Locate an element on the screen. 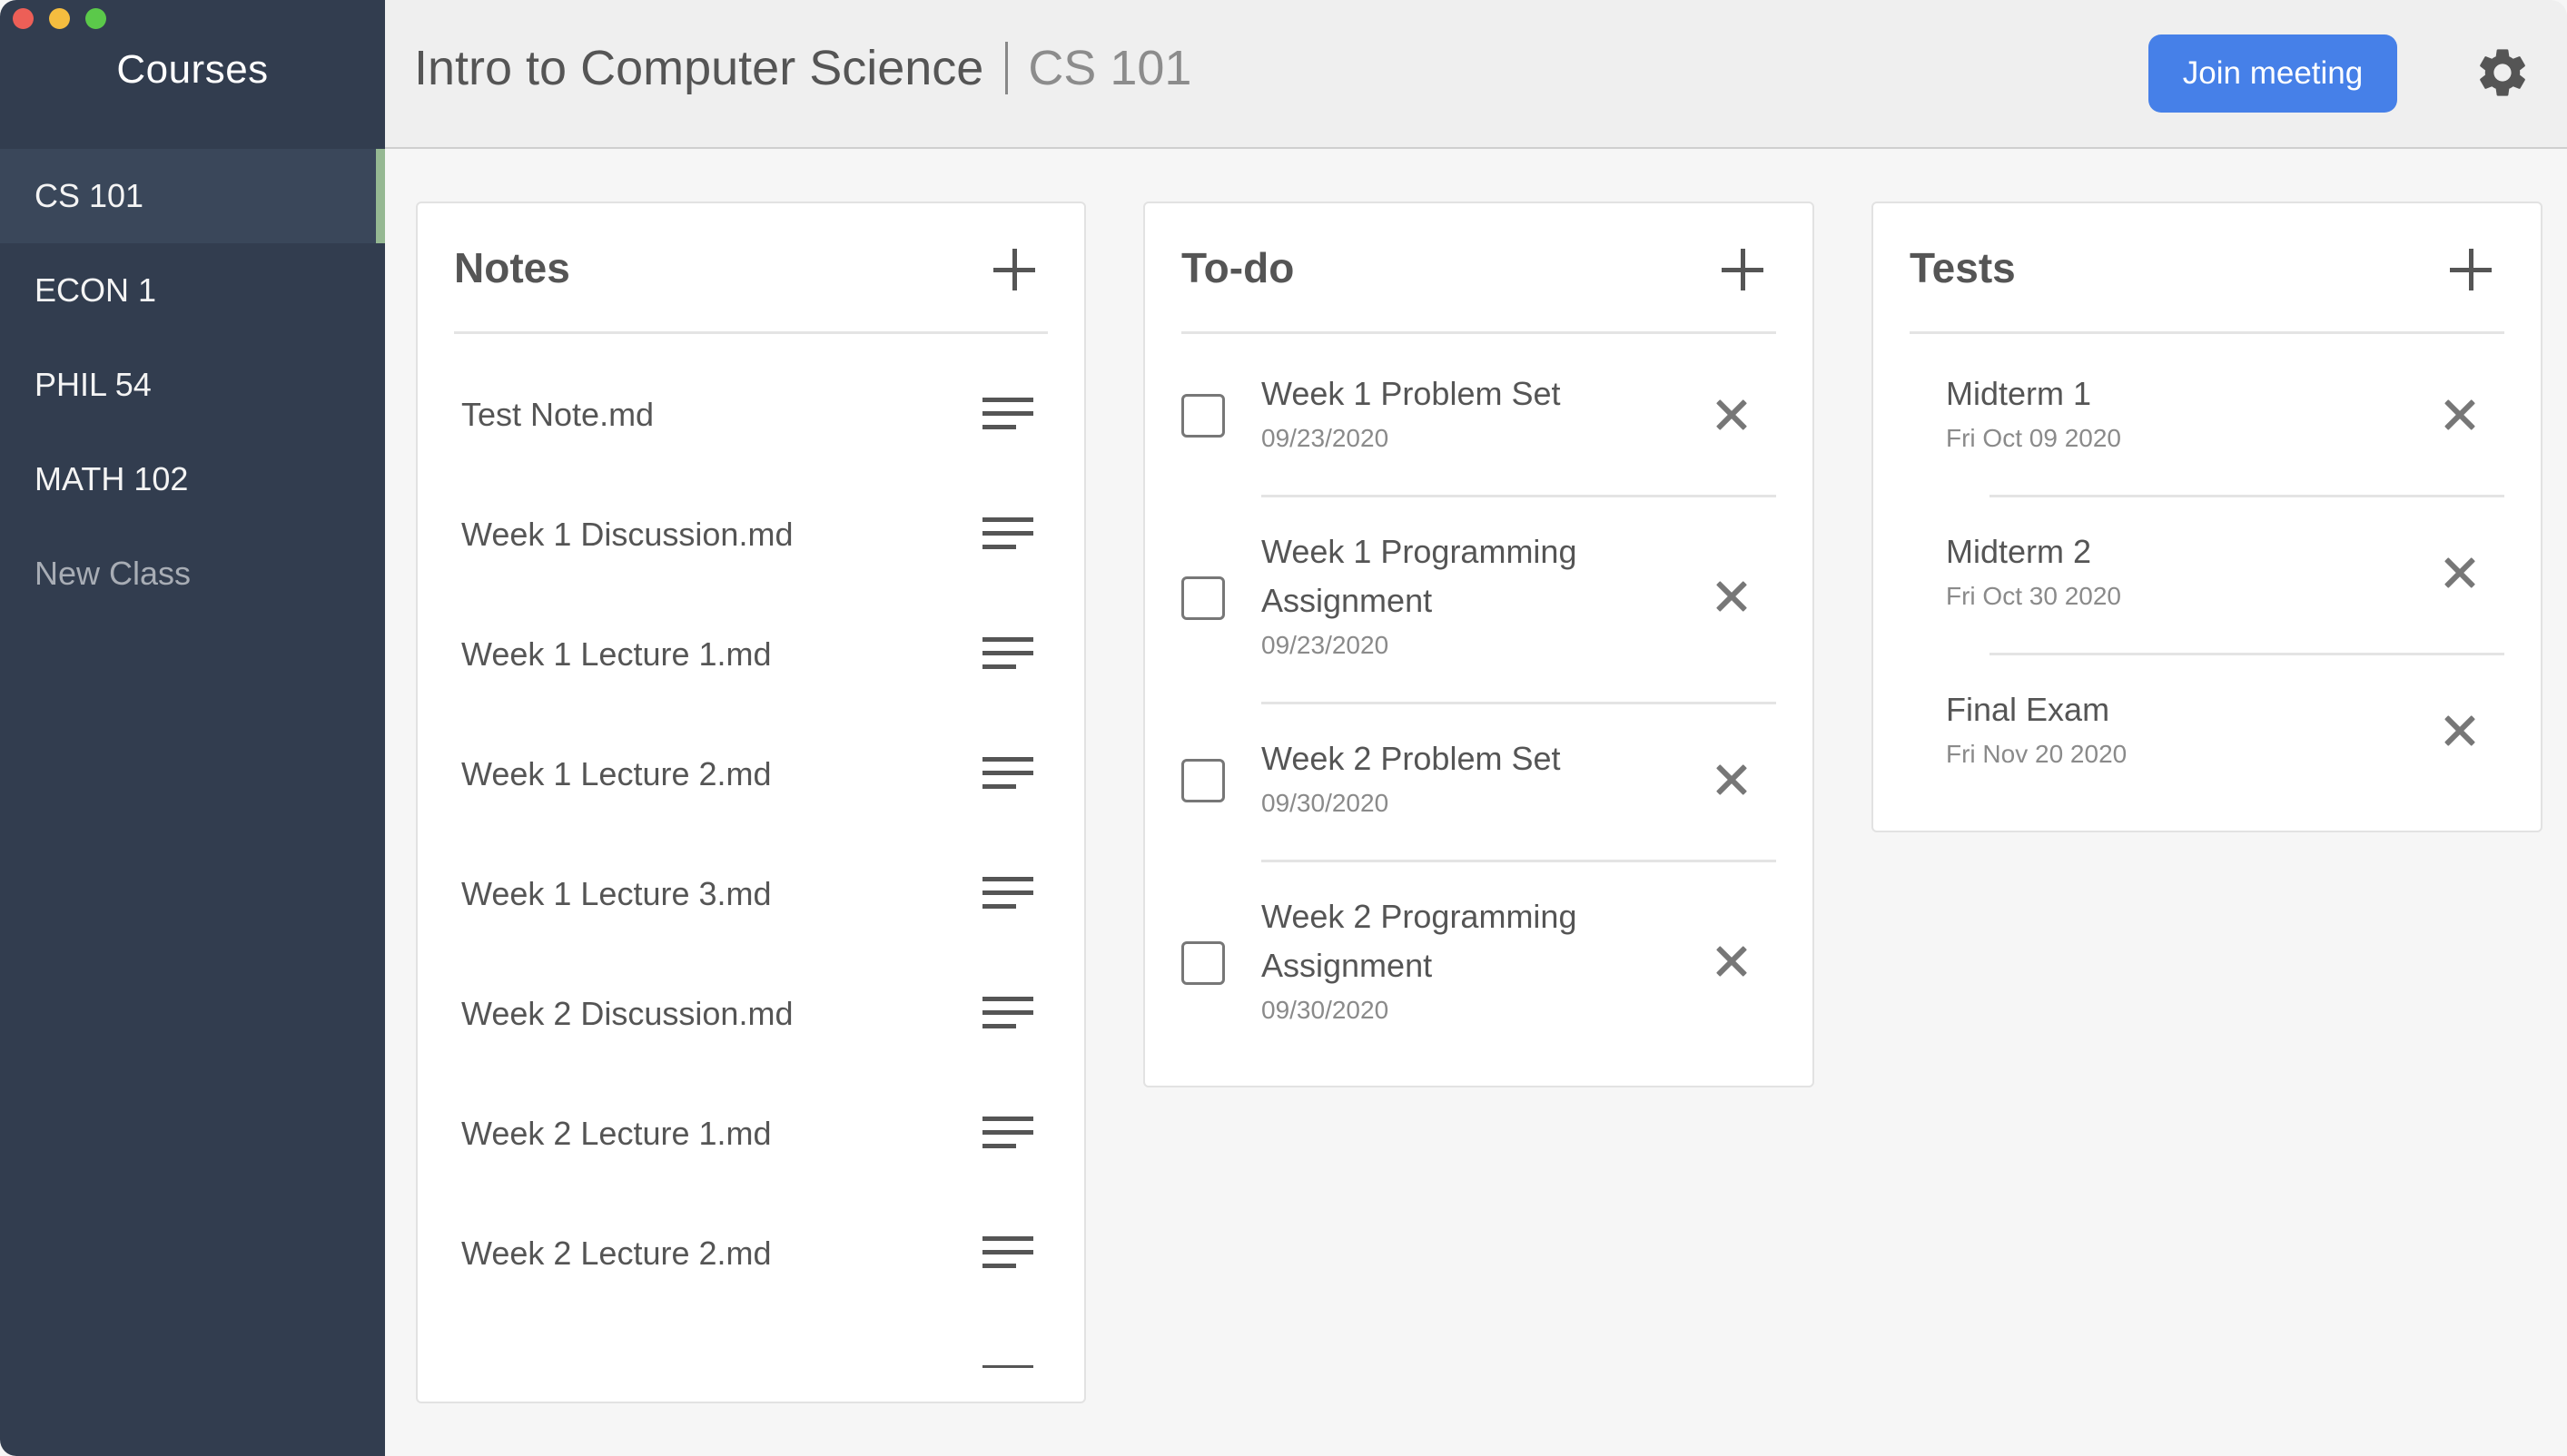 This screenshot has height=1456, width=2567. note-name: Week 1 Lecture 2.md is located at coordinates (616, 774).